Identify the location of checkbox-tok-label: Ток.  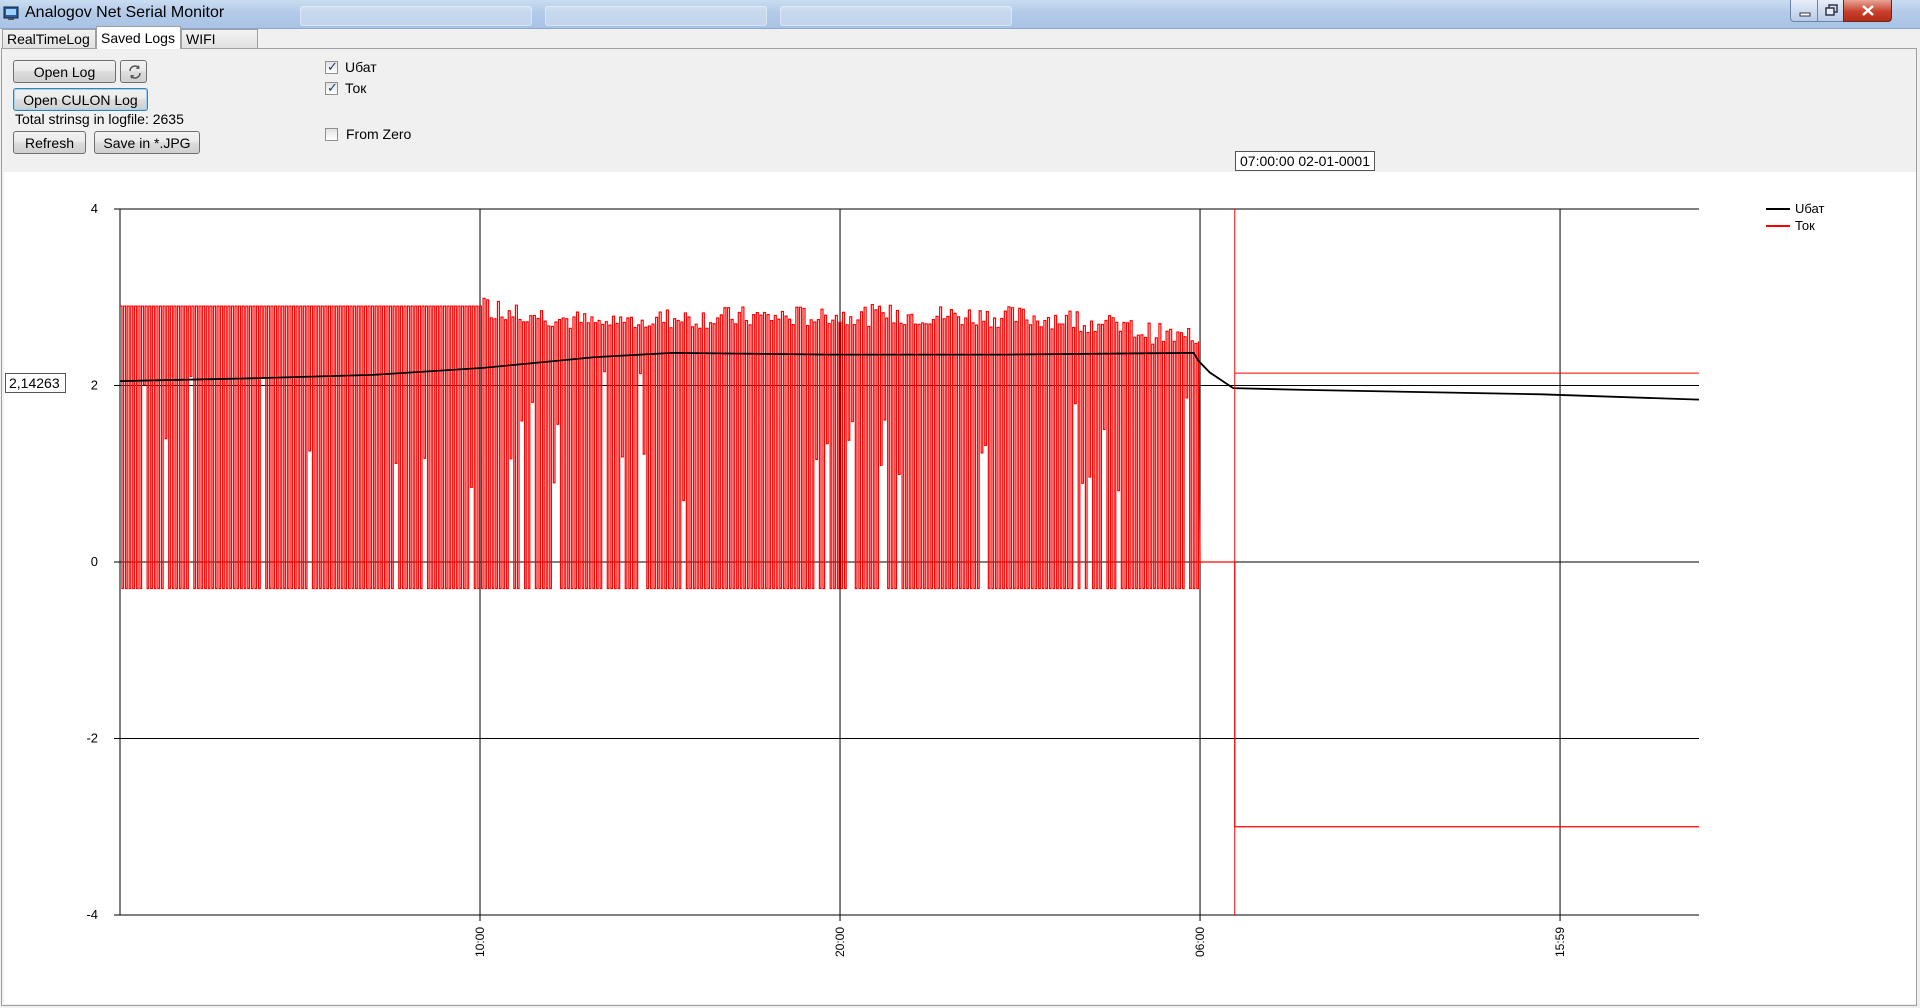
(356, 88).